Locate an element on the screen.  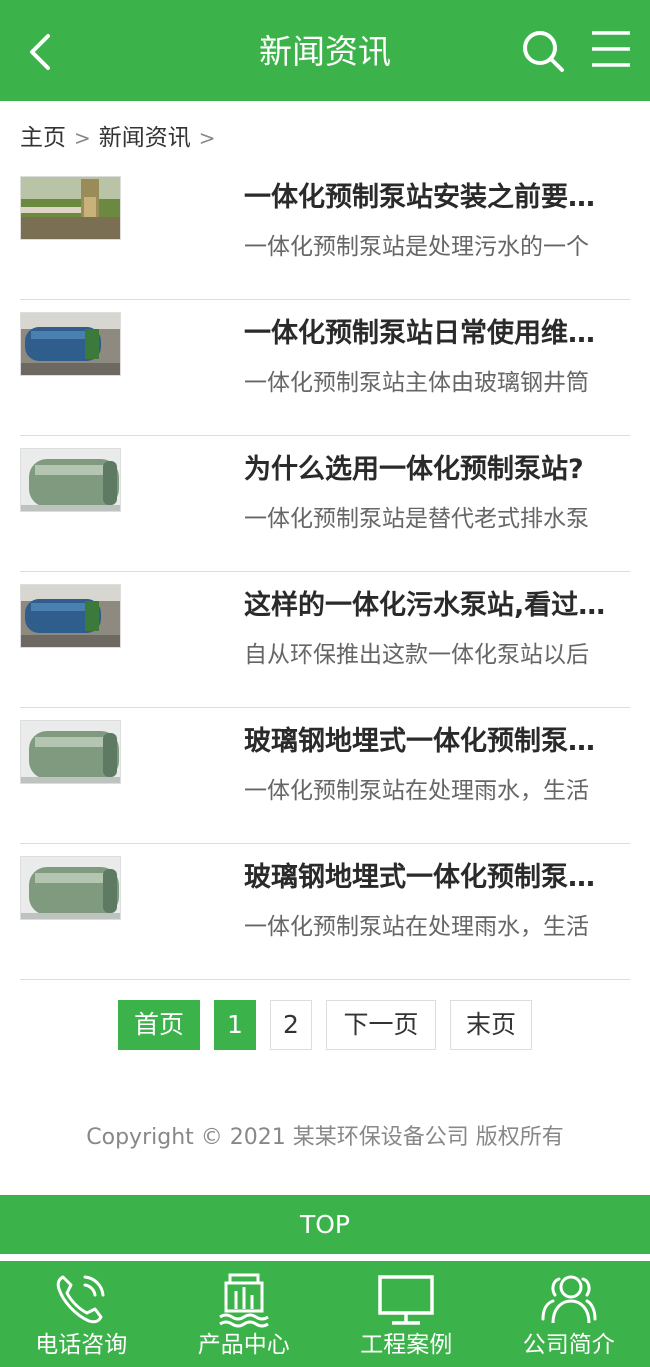
back-to-top-button: TOP is located at coordinates (325, 1224).